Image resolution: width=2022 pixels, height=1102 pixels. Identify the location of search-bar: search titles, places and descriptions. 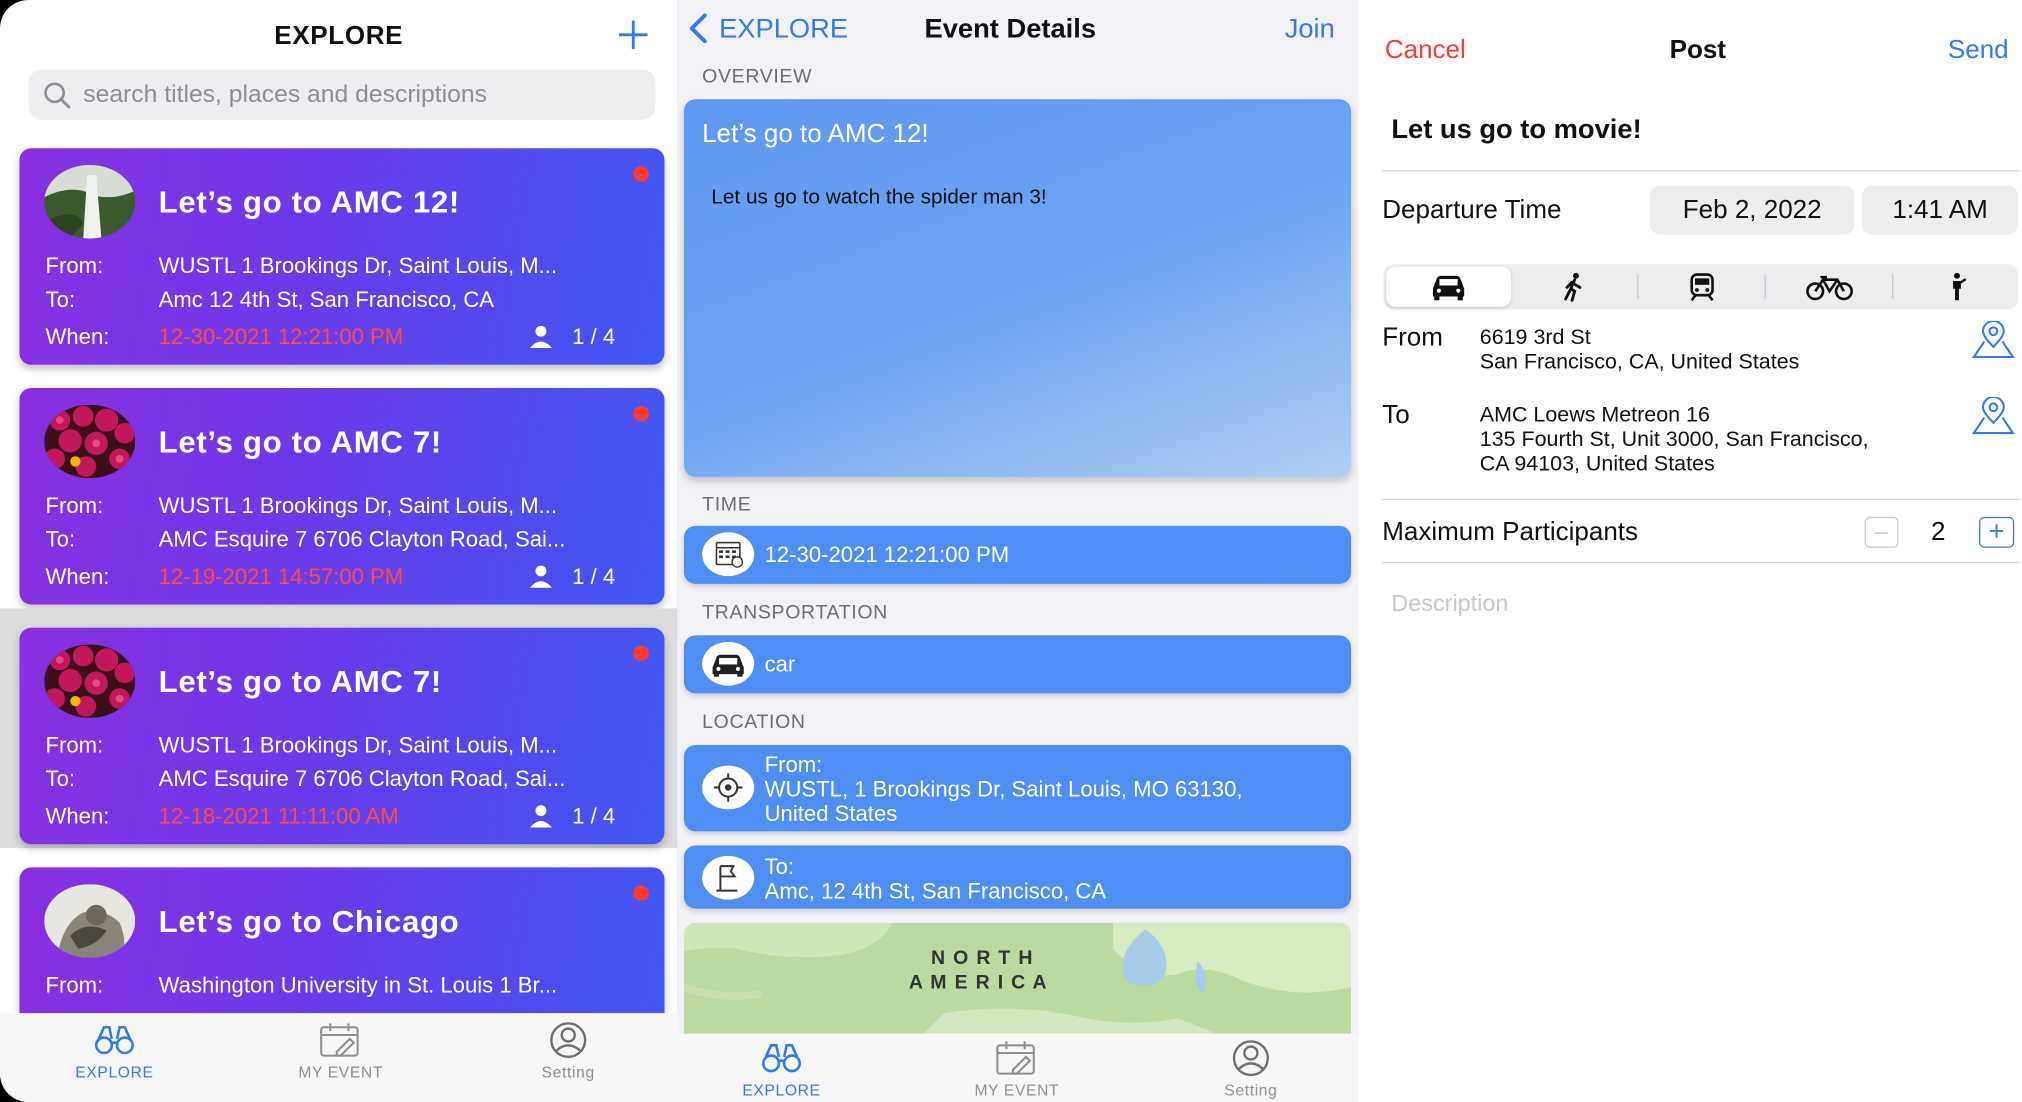
(342, 94).